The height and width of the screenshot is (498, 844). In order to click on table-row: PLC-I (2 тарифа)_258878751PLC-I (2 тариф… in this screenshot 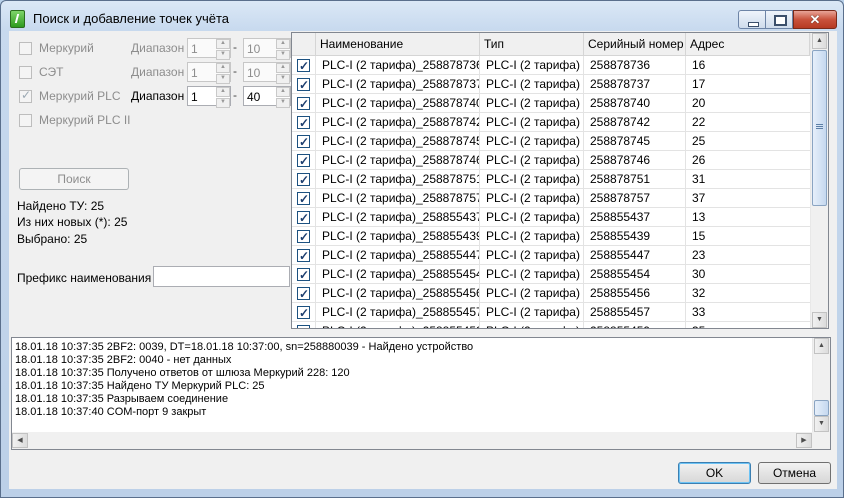, I will do `click(551, 179)`.